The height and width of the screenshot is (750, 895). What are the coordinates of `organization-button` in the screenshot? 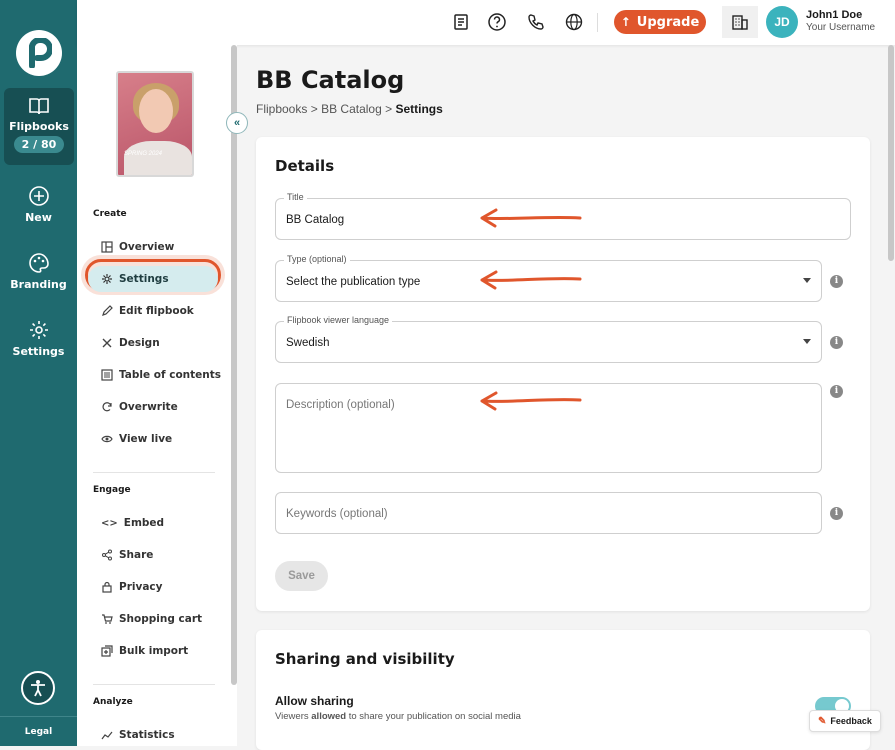 It's located at (740, 22).